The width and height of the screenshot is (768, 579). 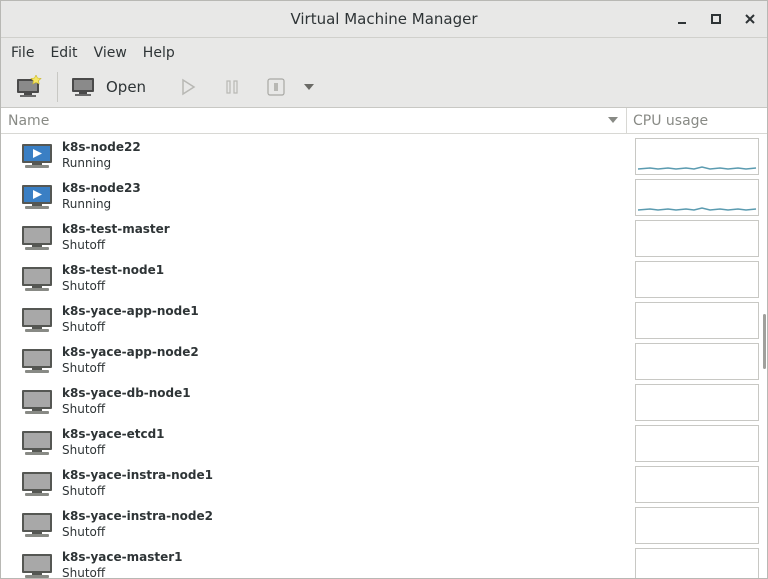 What do you see at coordinates (384, 483) in the screenshot?
I see `vm-row: k8s-yace-instra-node1 Shutoff` at bounding box center [384, 483].